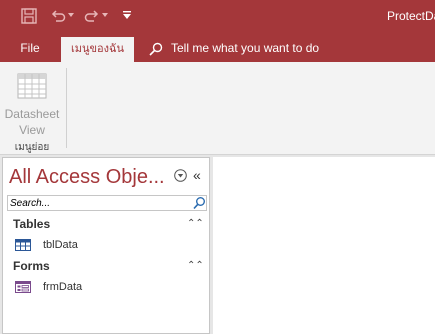 The image size is (435, 334). Describe the element at coordinates (217, 17) in the screenshot. I see `title-bar: ProtectDa` at that location.